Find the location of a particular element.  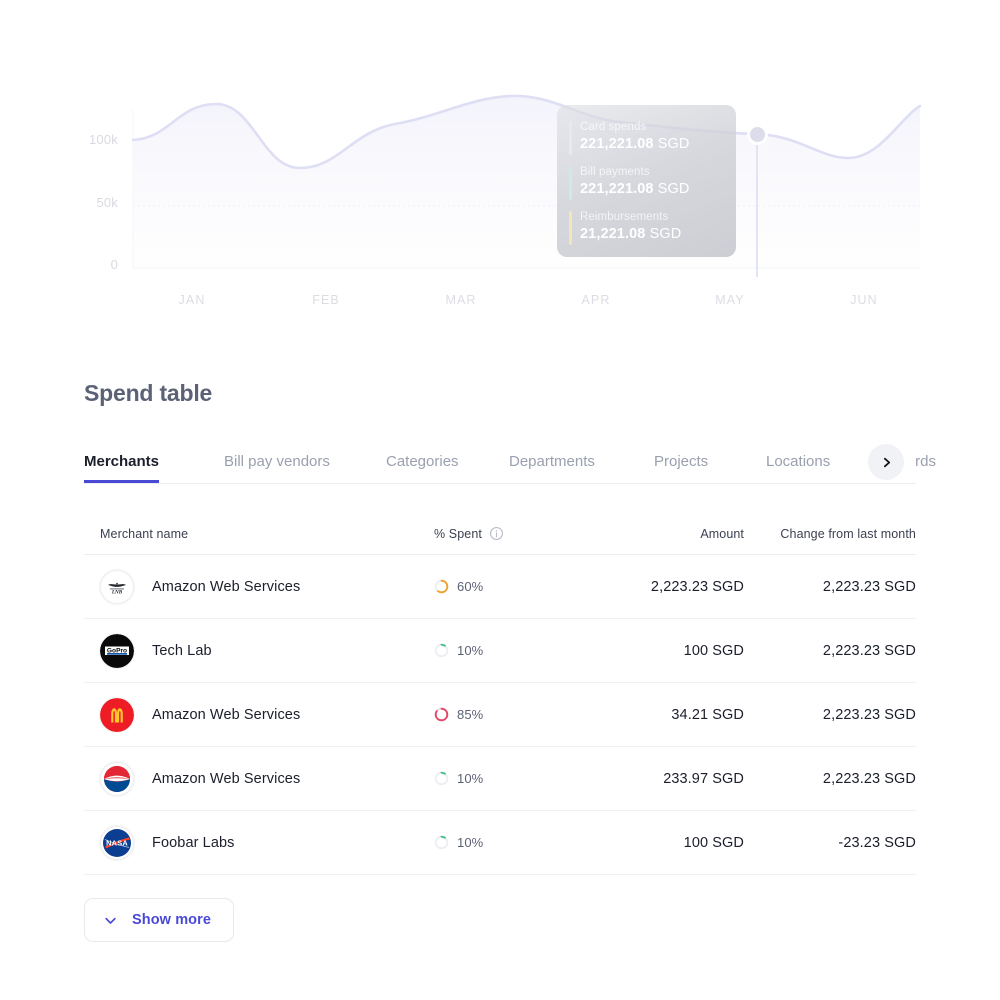

x-axis-tick-mar: MAR is located at coordinates (461, 300).